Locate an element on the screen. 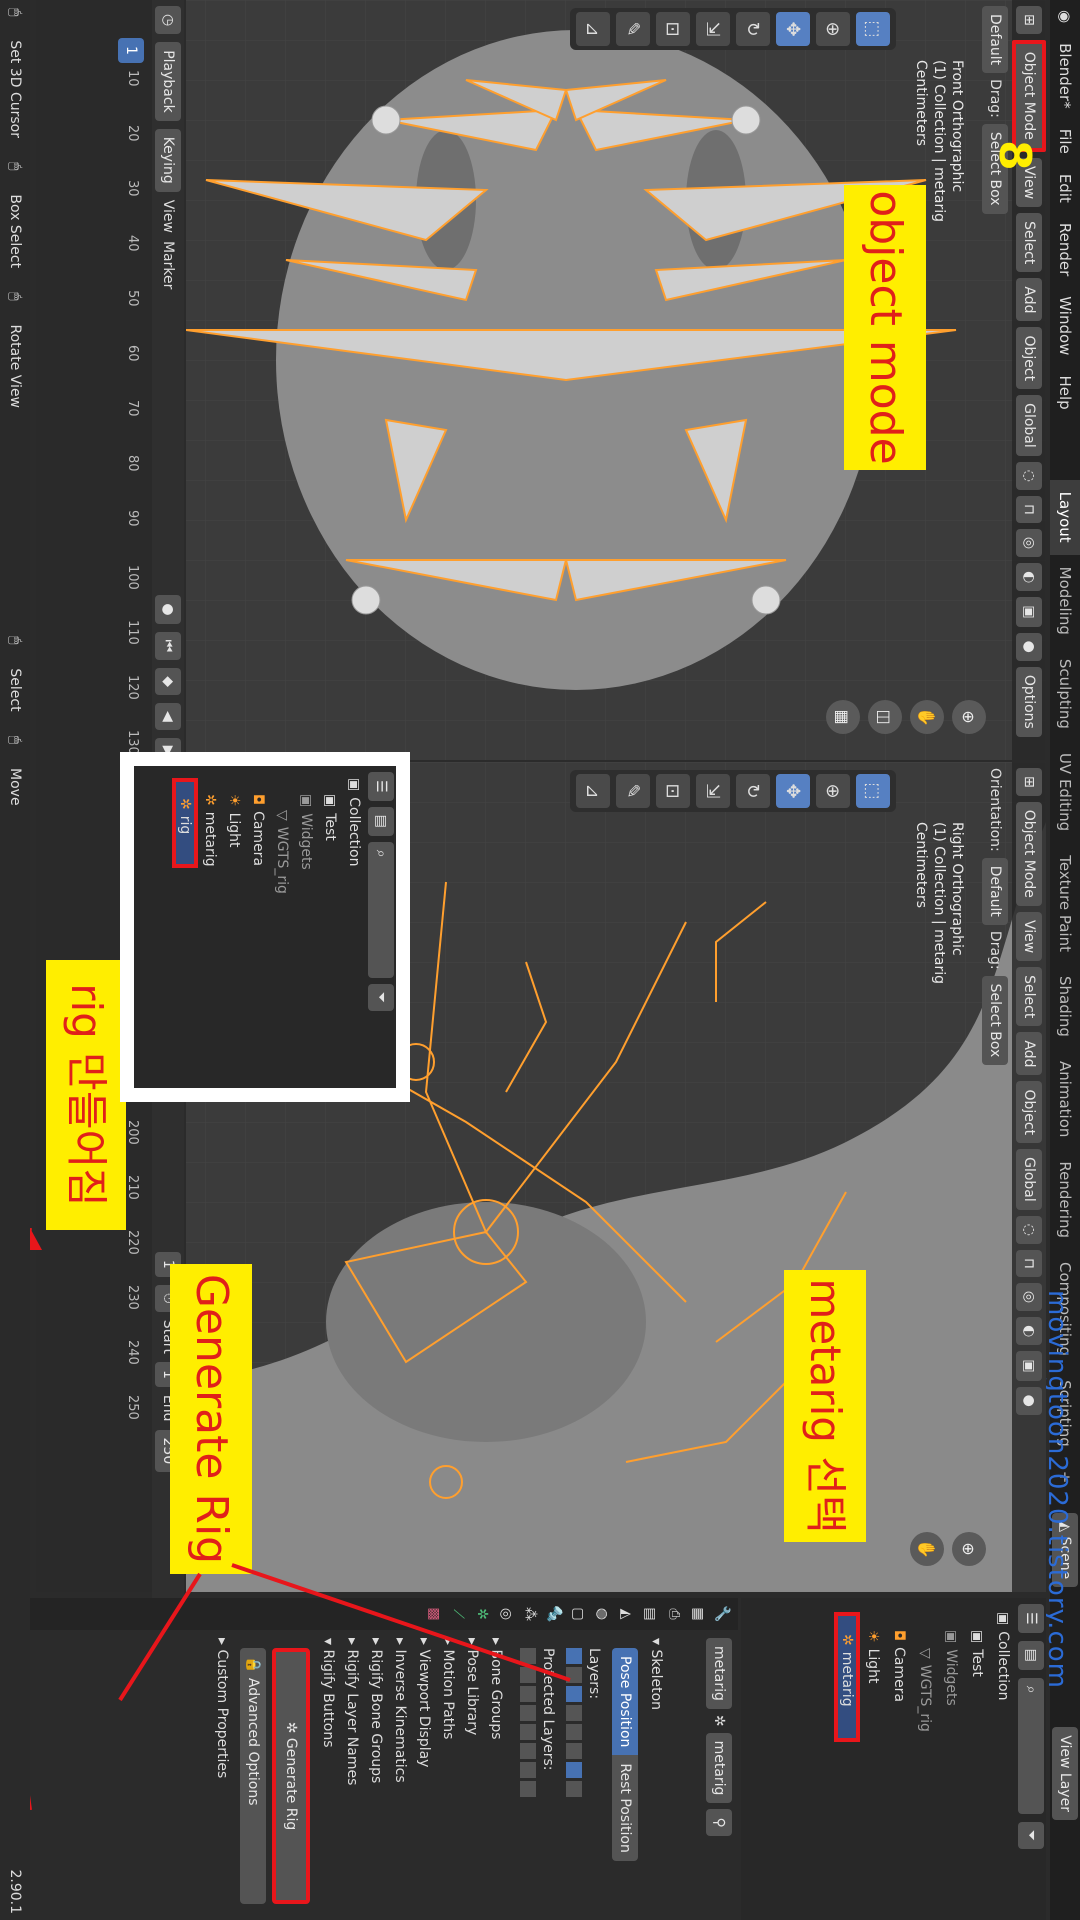  view-layer-tab-icon: ▤ is located at coordinates (650, 1613).